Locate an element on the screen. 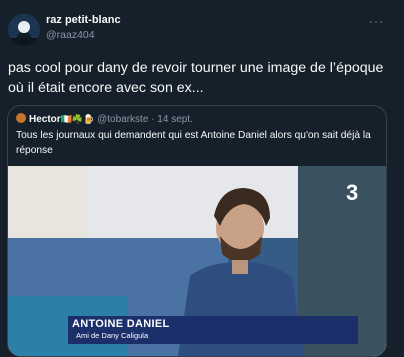  quoted-avatar is located at coordinates (21, 118).